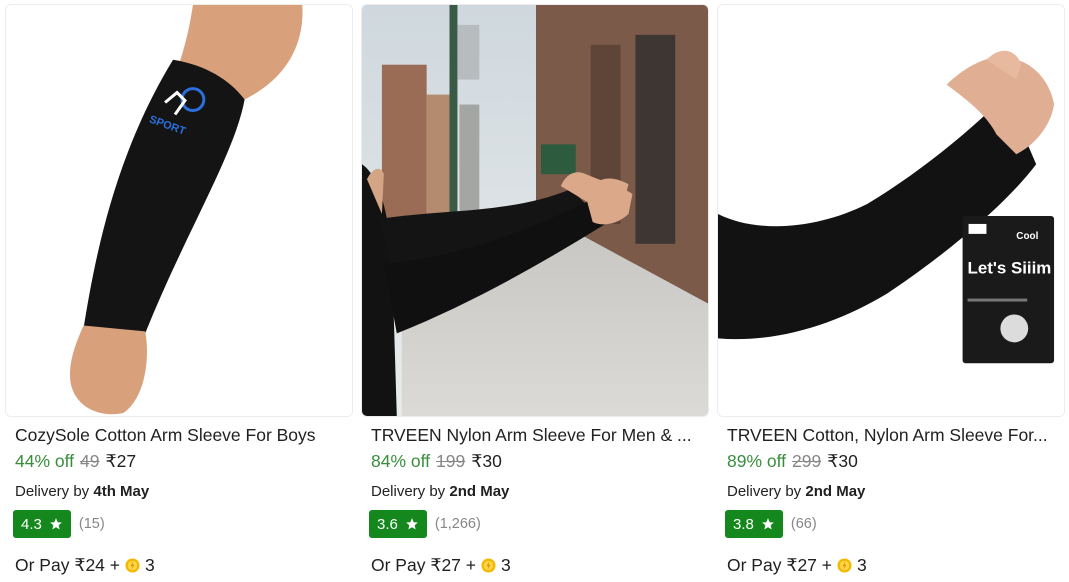  I want to click on rating-row: 3.6 (1,266), so click(425, 524).